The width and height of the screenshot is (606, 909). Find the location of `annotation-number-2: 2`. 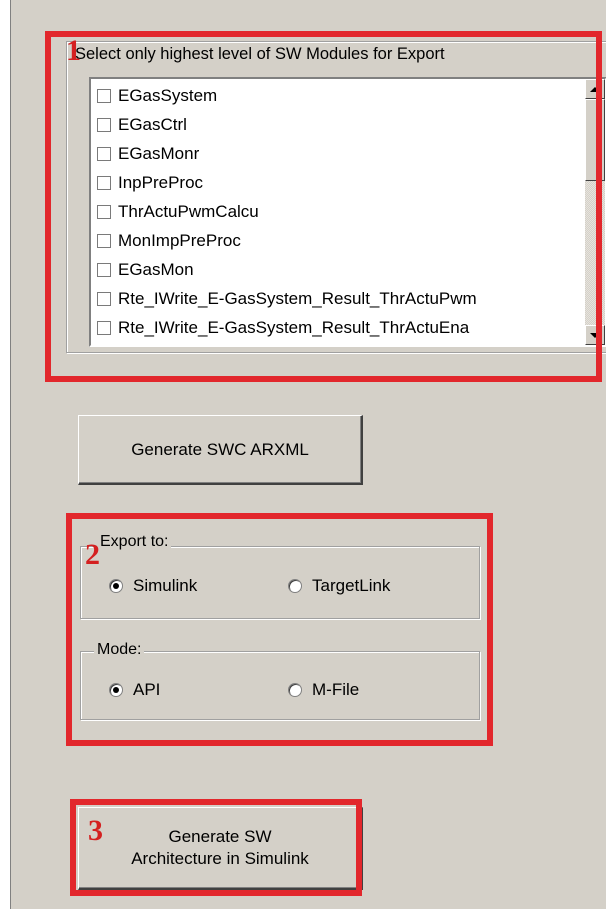

annotation-number-2: 2 is located at coordinates (92, 554).